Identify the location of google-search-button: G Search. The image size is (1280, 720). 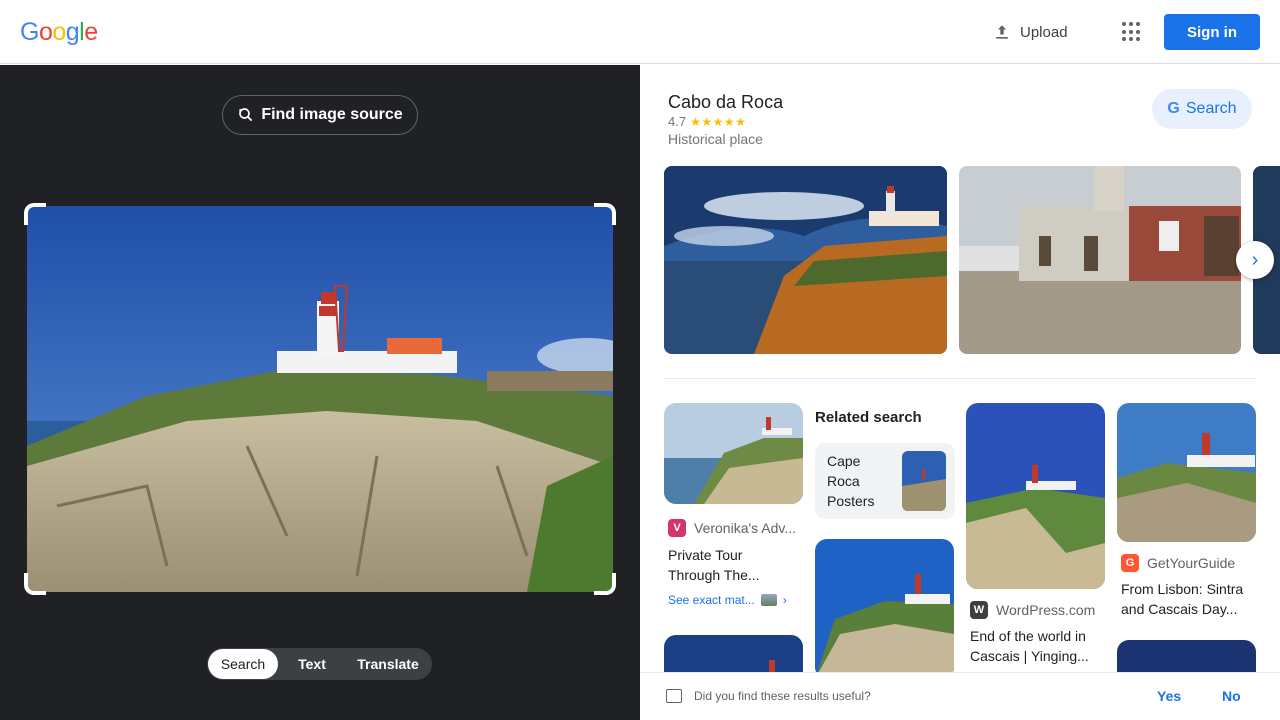
(1202, 109).